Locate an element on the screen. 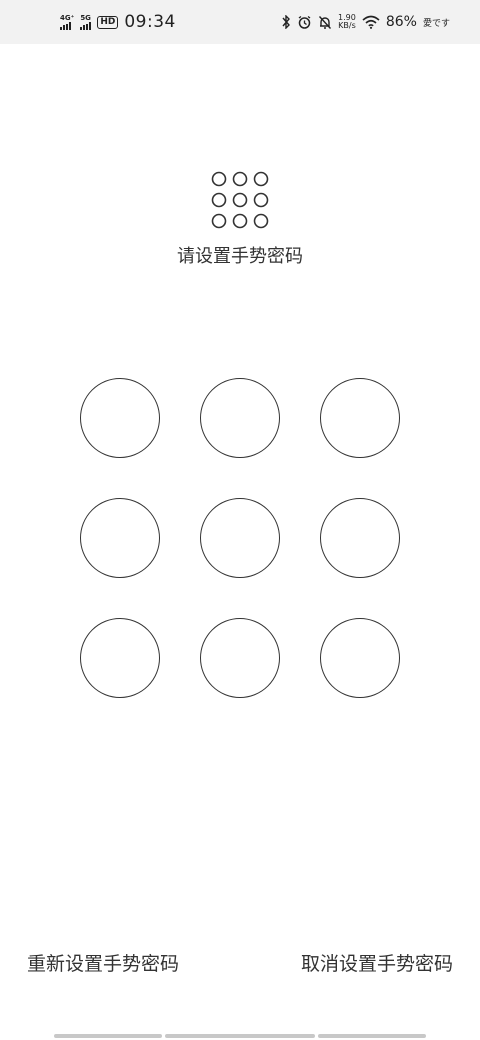  nav-handle-center is located at coordinates (240, 1036).